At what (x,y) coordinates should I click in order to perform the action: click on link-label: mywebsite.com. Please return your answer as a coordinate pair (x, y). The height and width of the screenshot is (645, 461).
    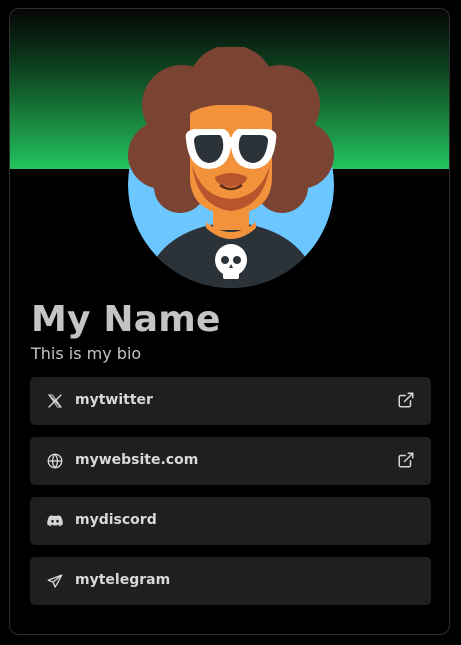
    Looking at the image, I should click on (137, 460).